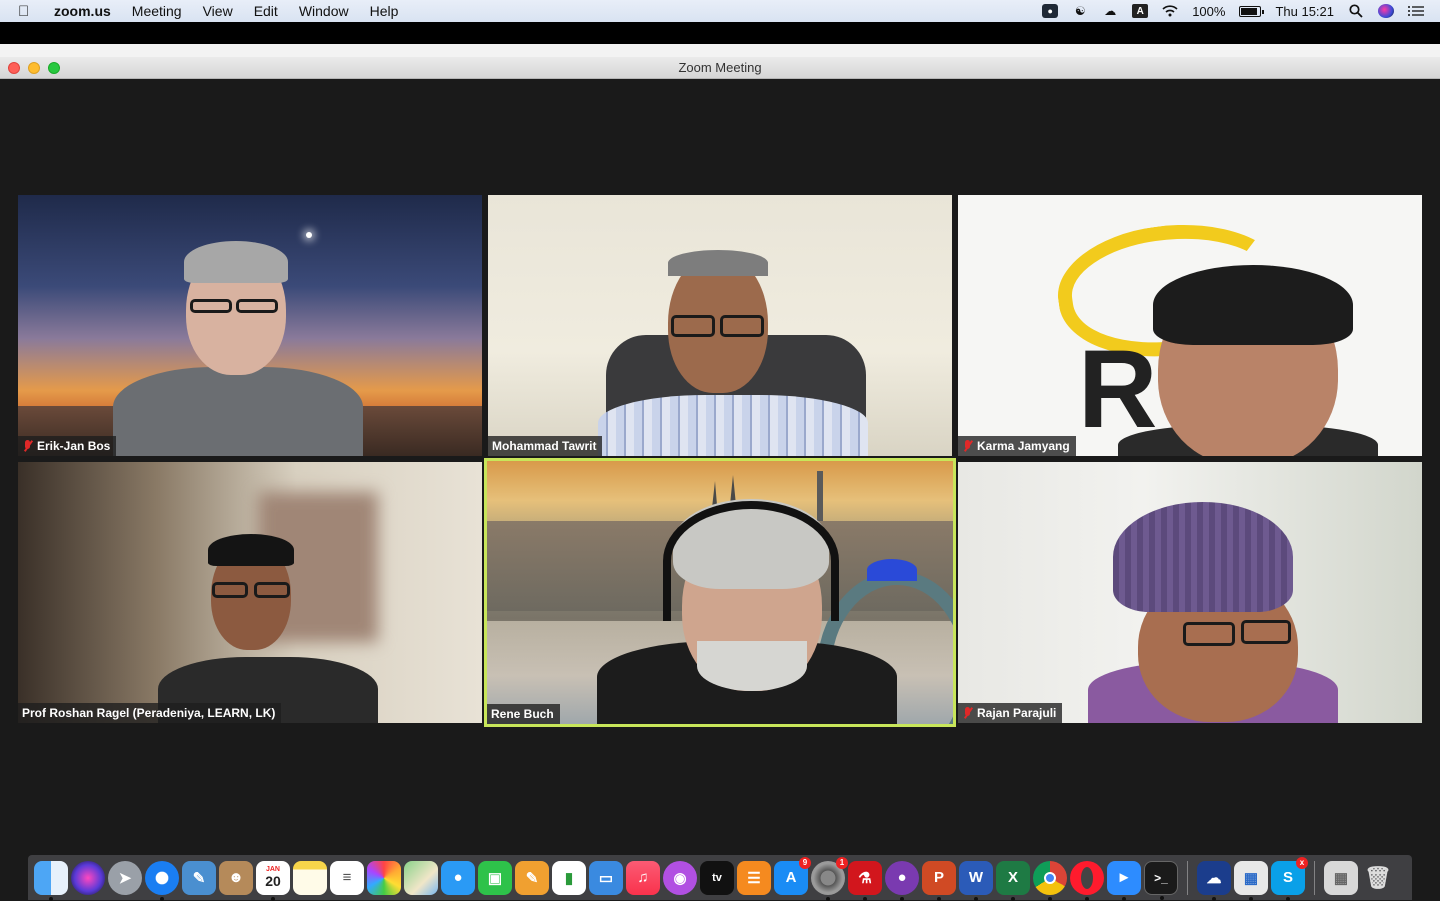 This screenshot has height=901, width=1440. I want to click on accessibility-icon: ☯, so click(1080, 11).